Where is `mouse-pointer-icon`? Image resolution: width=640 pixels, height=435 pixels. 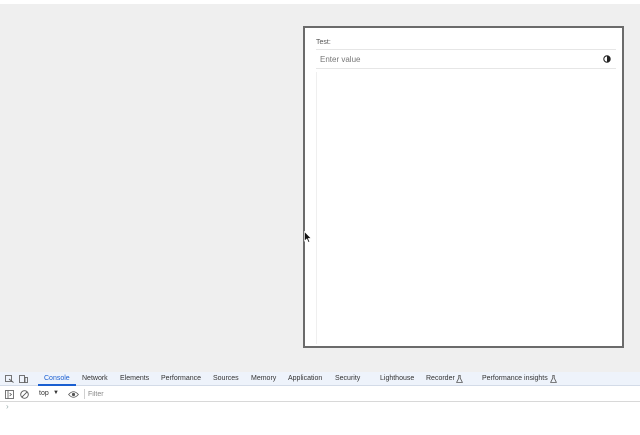 mouse-pointer-icon is located at coordinates (308, 237).